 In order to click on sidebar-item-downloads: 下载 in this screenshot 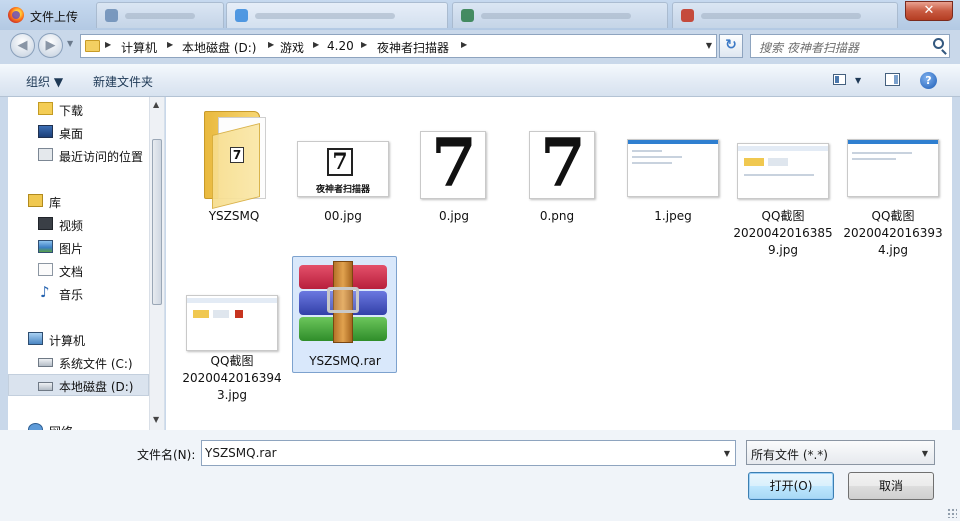, I will do `click(78, 109)`.